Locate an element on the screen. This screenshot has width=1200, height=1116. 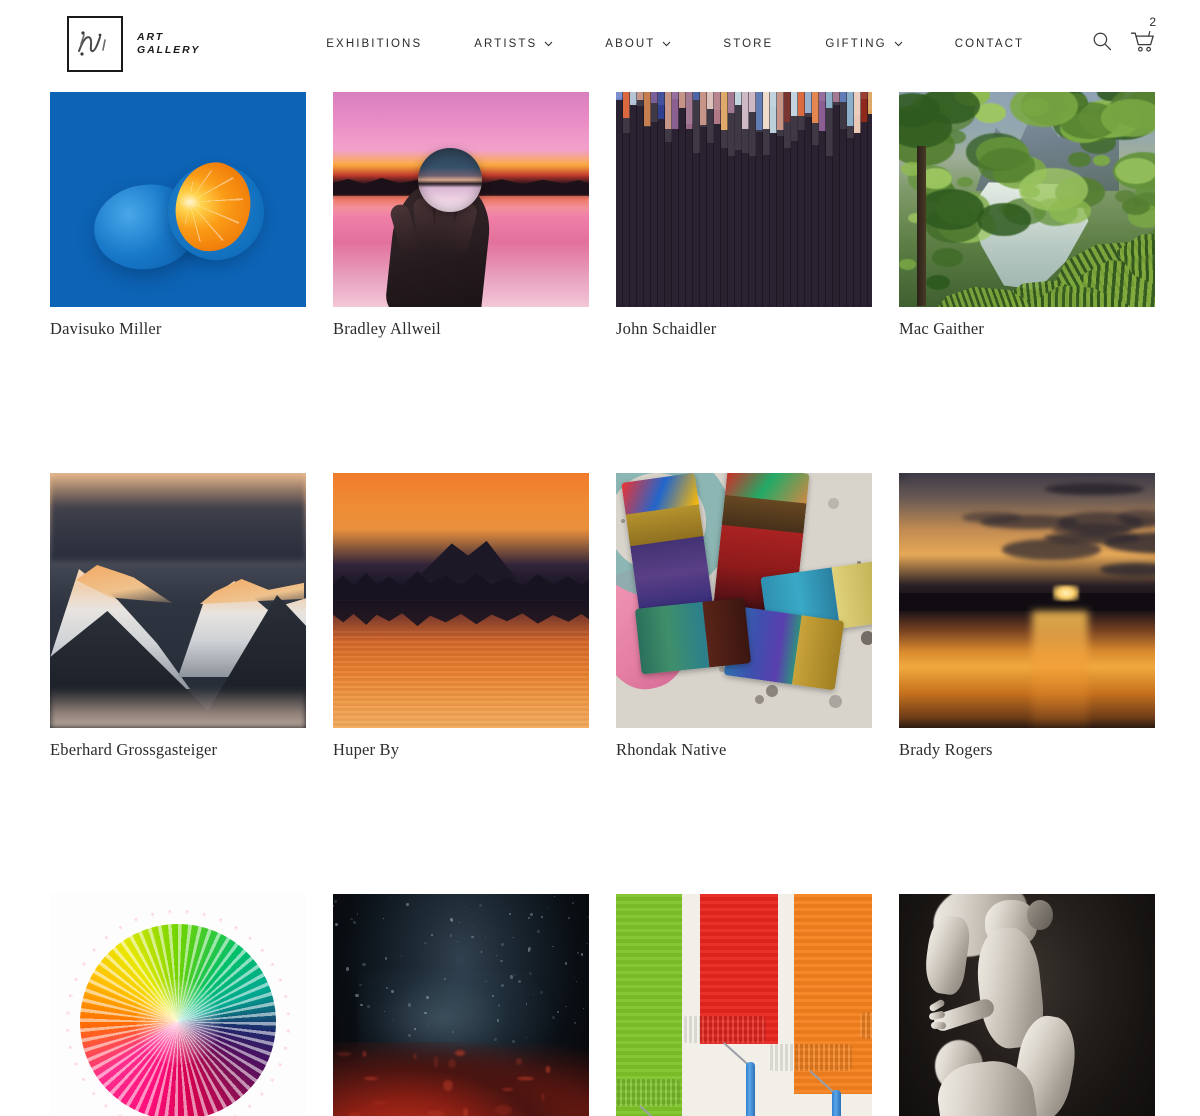
gallery-card-pawel-czerwinski: Pawel Czerwinski is located at coordinates (474, 1005).